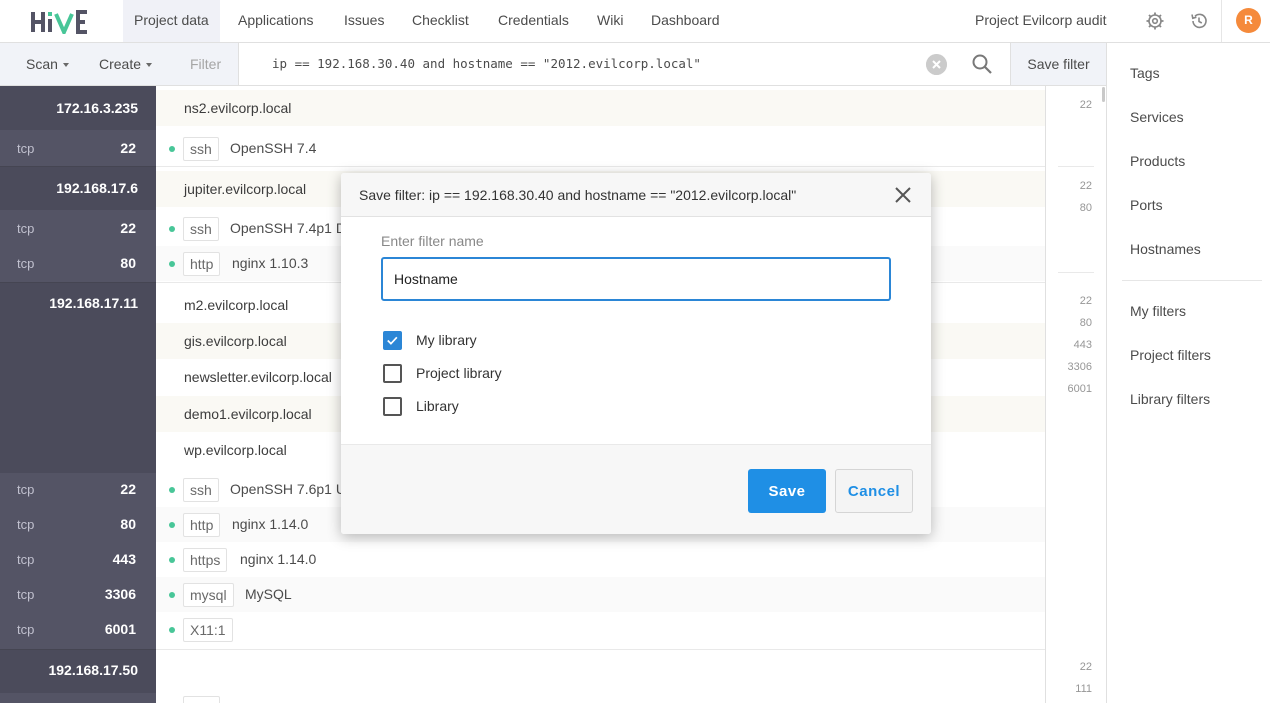 The image size is (1270, 703). Describe the element at coordinates (437, 406) in the screenshot. I see `checkbox-label: Library` at that location.